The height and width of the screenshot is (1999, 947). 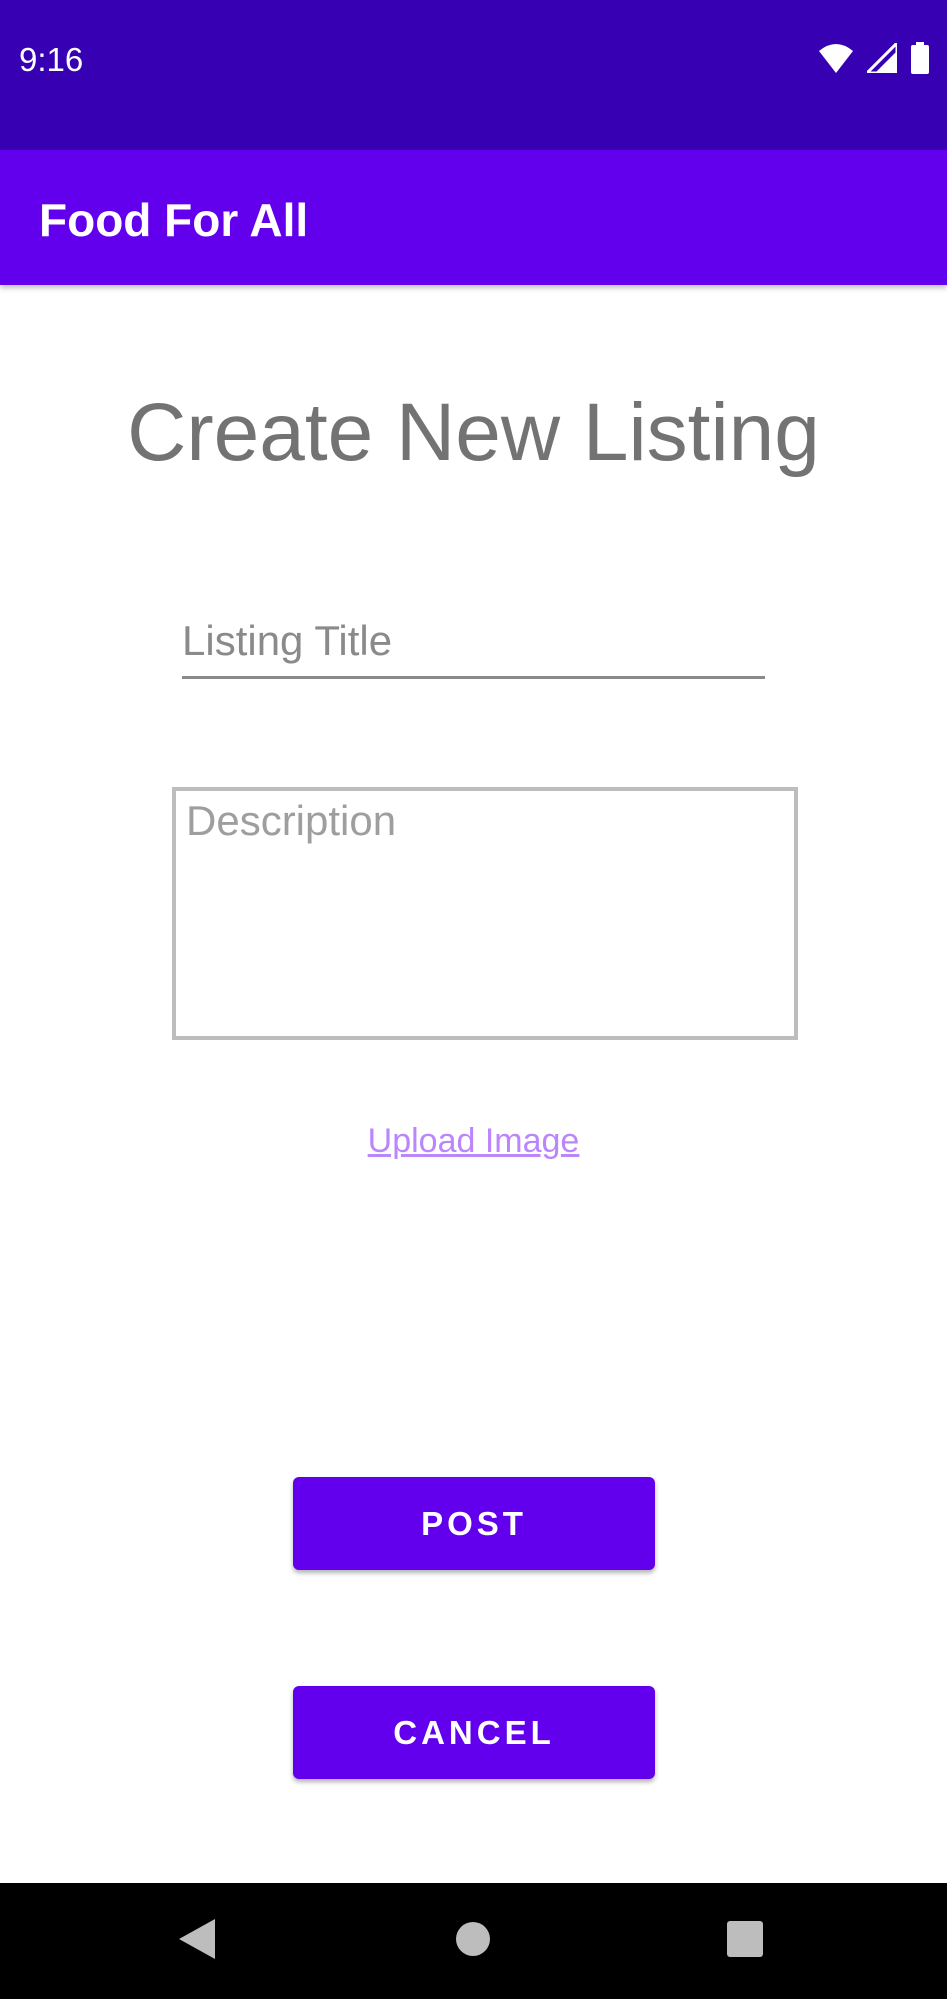 I want to click on navigation-bar, so click(x=473, y=1941).